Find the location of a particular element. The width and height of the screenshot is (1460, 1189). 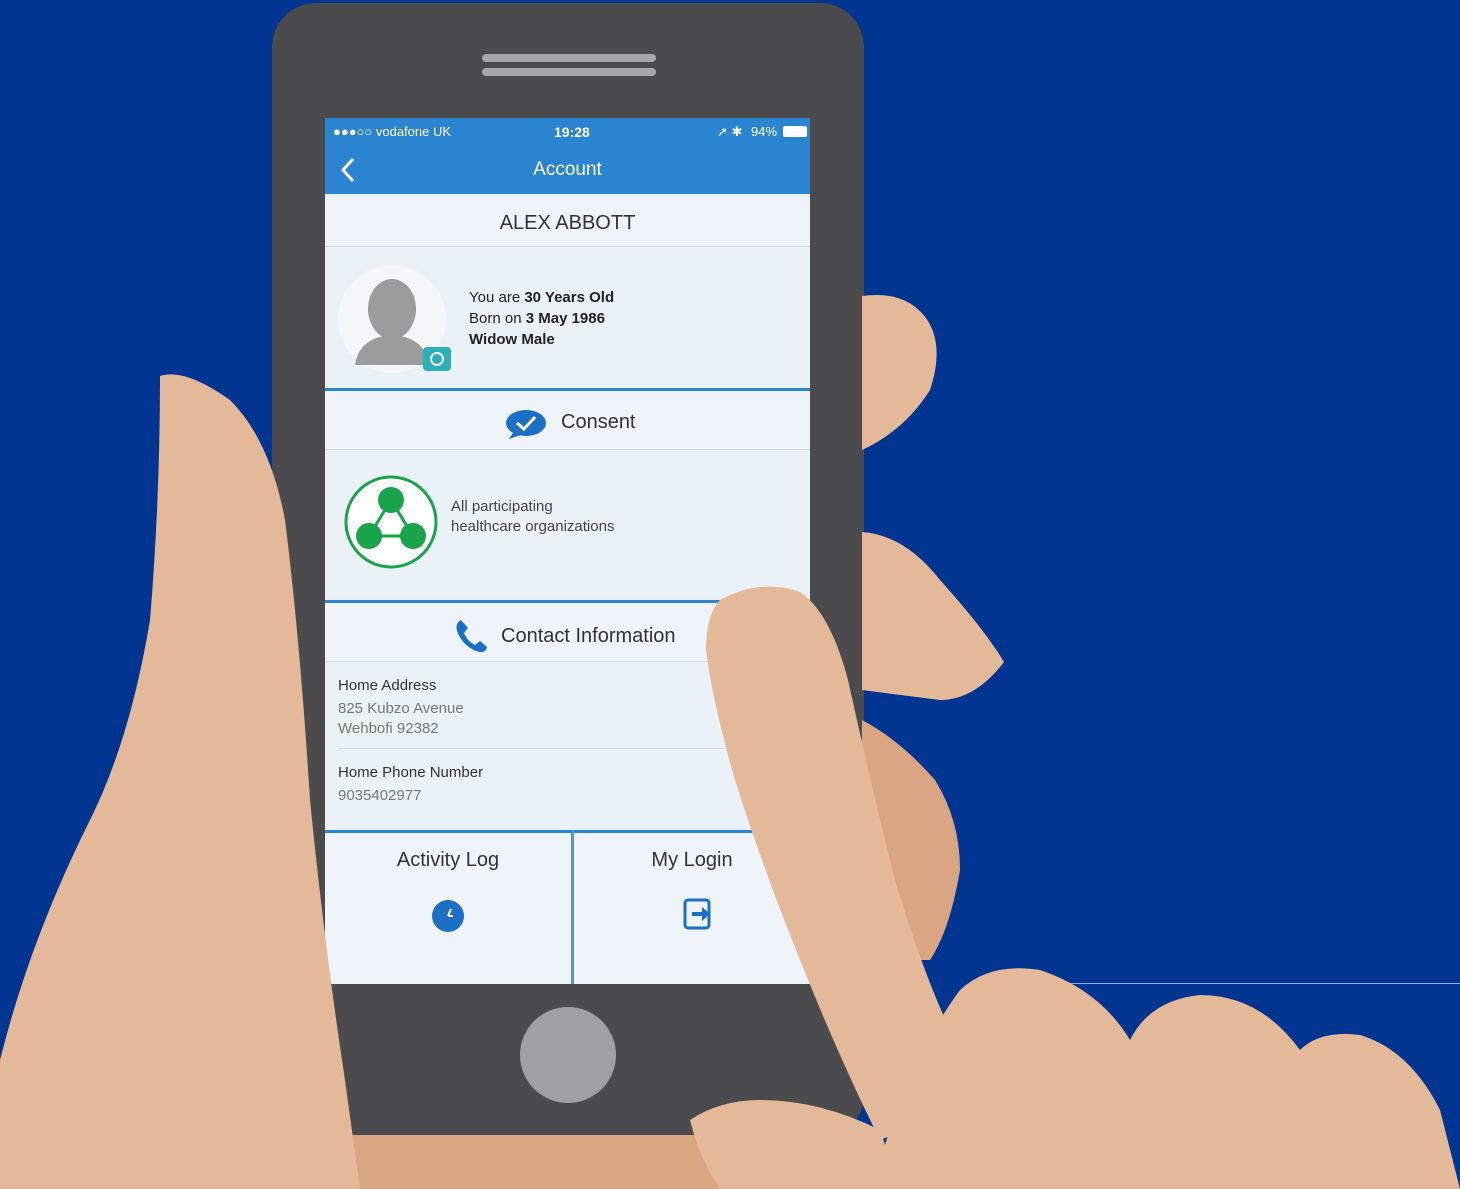

back-finger-top is located at coordinates (899, 372).